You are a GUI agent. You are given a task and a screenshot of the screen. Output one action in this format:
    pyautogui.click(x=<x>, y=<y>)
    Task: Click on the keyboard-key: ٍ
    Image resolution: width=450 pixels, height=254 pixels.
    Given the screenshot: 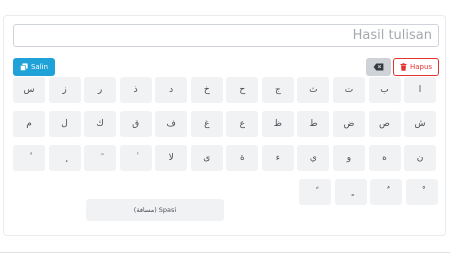 What is the action you would take?
    pyautogui.click(x=350, y=192)
    